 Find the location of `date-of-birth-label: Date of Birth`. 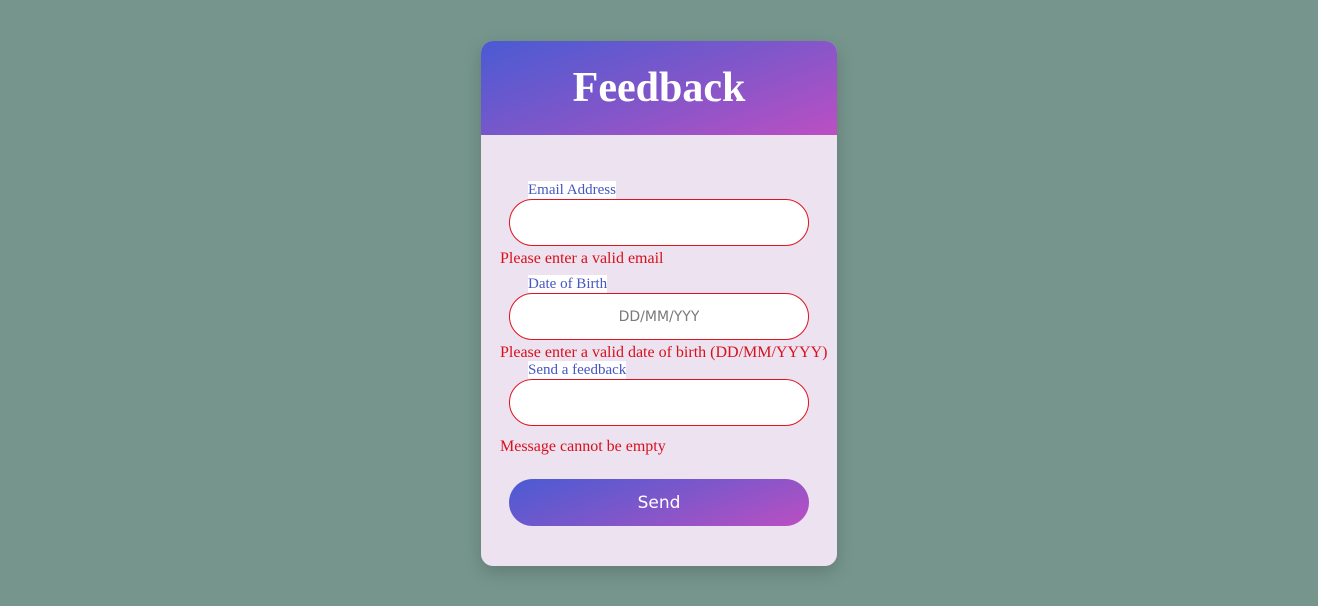

date-of-birth-label: Date of Birth is located at coordinates (568, 284).